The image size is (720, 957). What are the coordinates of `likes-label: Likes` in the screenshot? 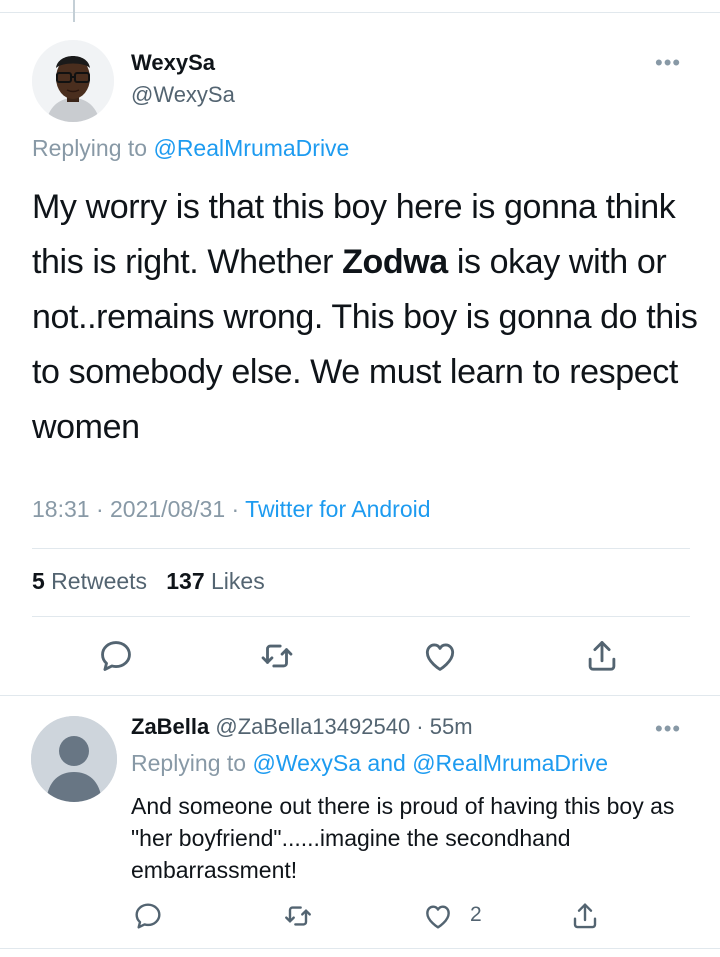 It's located at (234, 581).